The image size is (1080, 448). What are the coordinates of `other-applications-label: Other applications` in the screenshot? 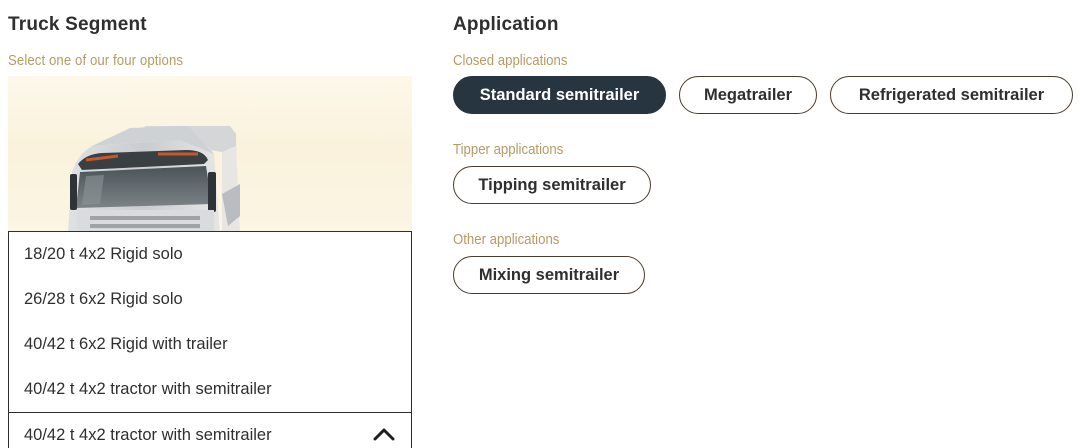 It's located at (506, 239).